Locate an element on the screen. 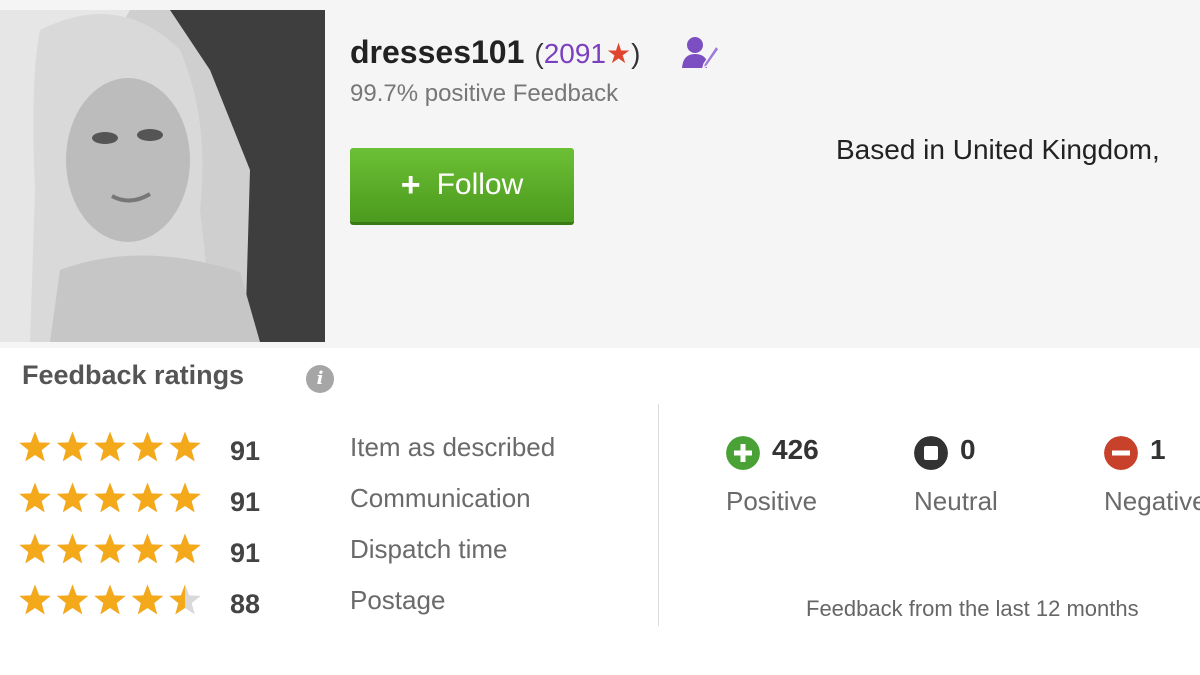 The image size is (1200, 675). rating-label: Dispatch time is located at coordinates (429, 549).